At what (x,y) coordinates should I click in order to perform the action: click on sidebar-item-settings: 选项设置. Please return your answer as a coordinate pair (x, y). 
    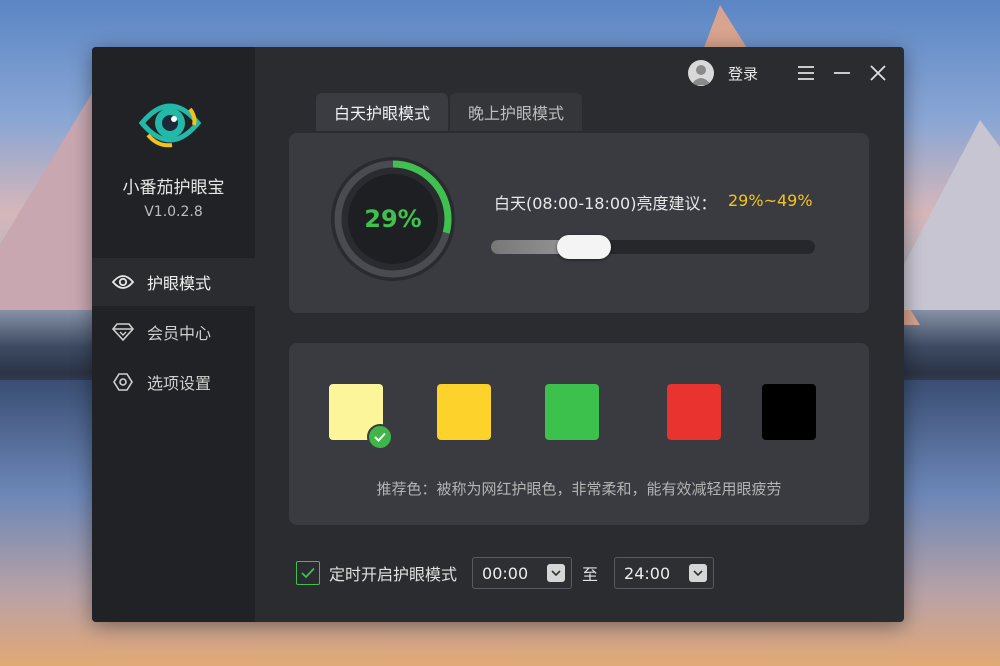
    Looking at the image, I should click on (173, 382).